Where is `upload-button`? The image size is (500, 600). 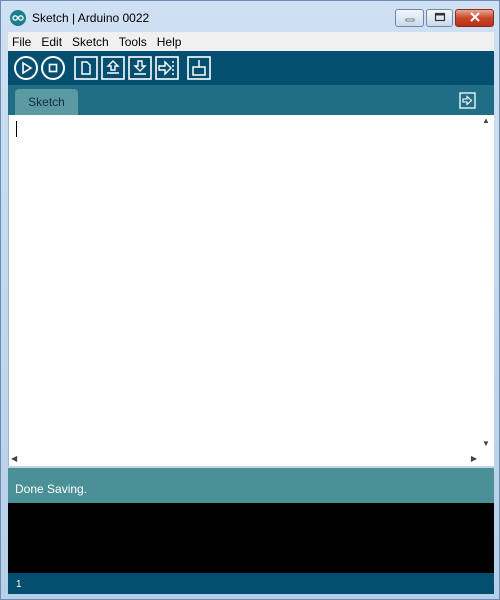 upload-button is located at coordinates (167, 68).